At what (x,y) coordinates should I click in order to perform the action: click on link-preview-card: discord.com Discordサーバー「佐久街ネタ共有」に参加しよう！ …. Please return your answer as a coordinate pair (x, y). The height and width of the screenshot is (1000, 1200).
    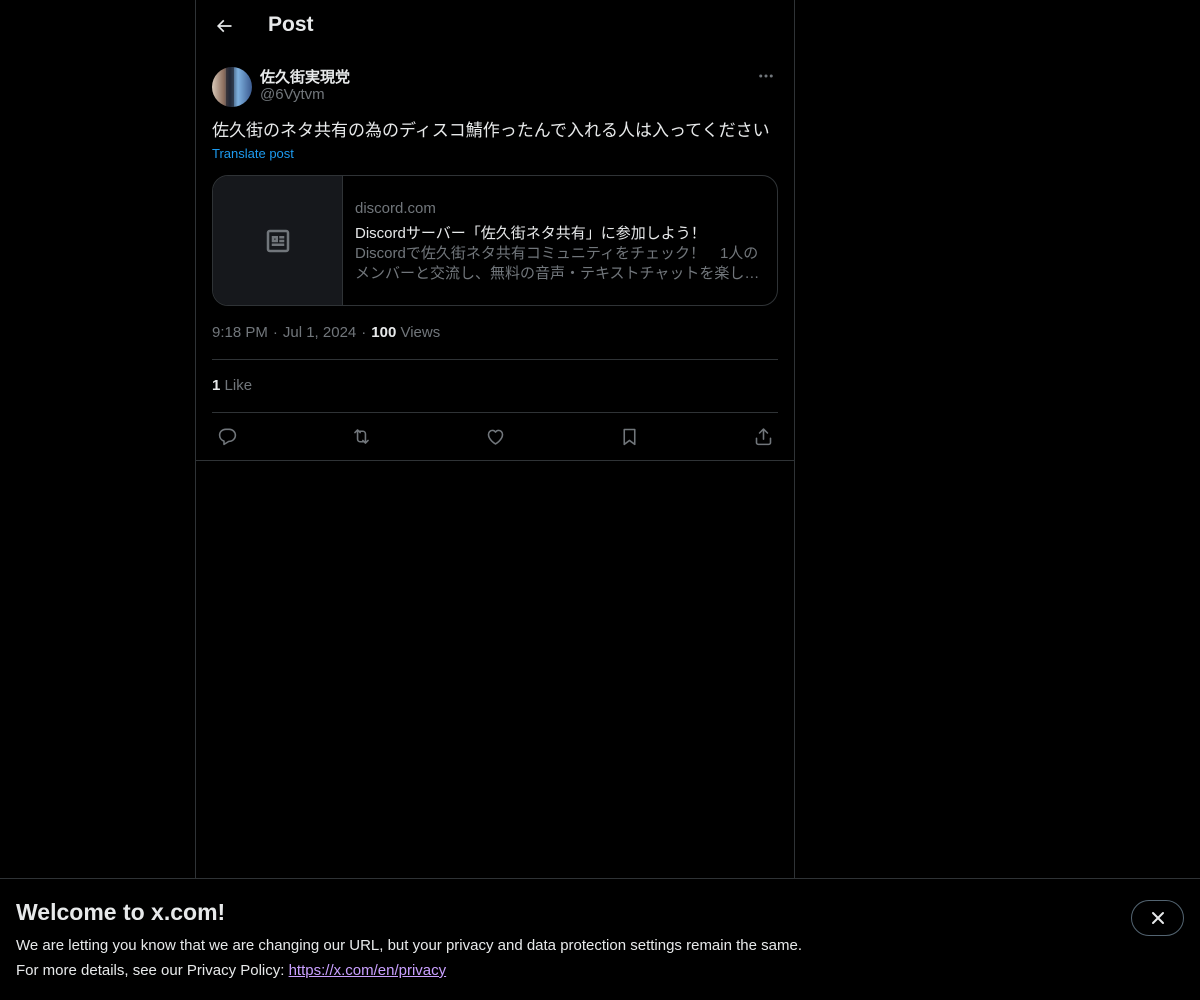
    Looking at the image, I should click on (495, 240).